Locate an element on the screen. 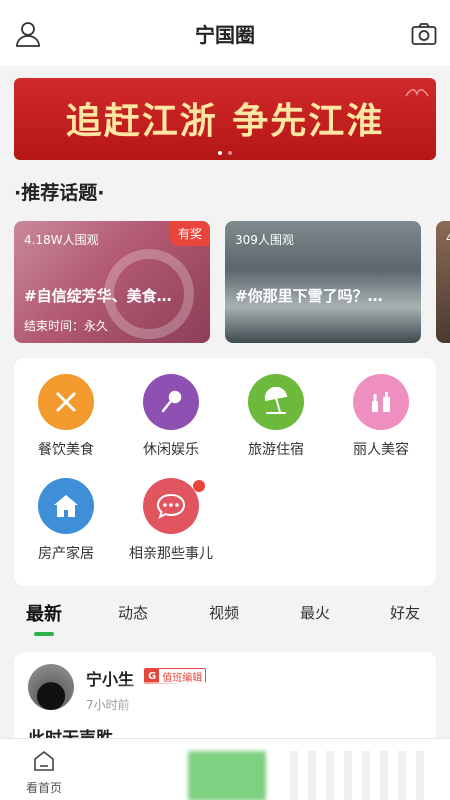 This screenshot has width=450, height=800. cosmetics-icon is located at coordinates (381, 402).